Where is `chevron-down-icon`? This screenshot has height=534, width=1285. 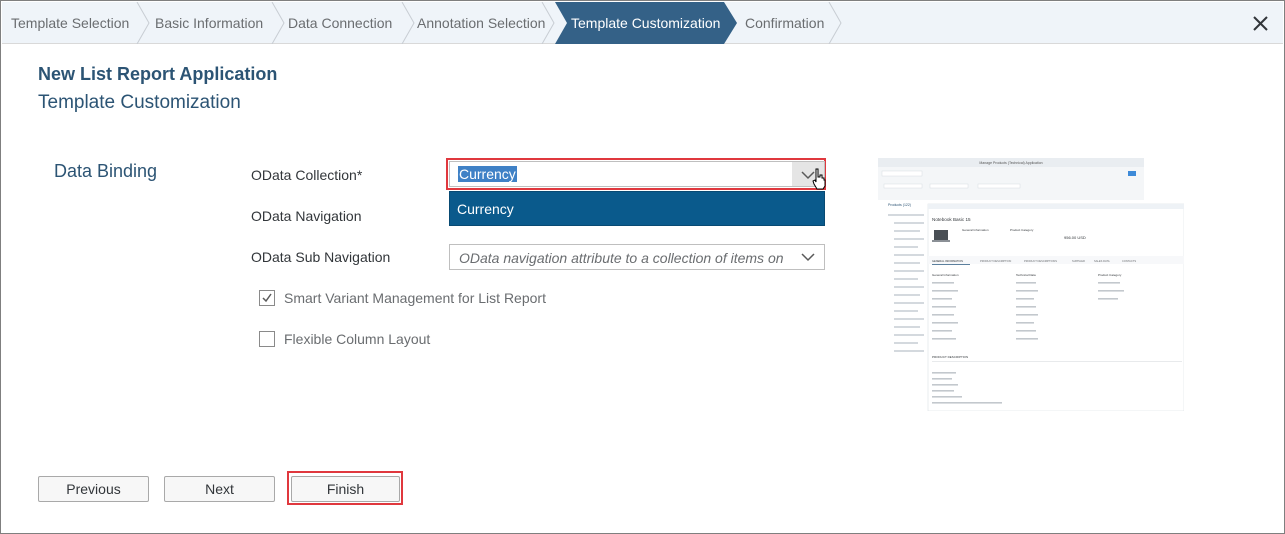 chevron-down-icon is located at coordinates (808, 257).